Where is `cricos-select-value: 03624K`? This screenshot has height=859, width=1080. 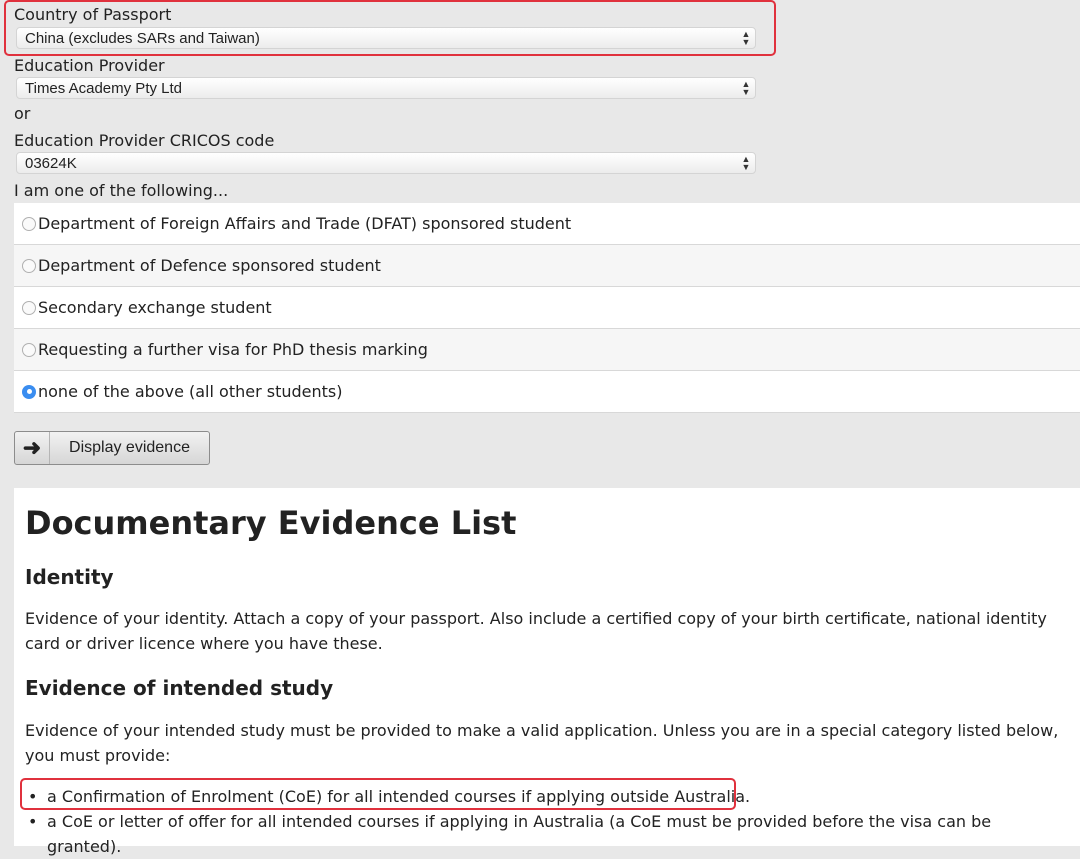
cricos-select-value: 03624K is located at coordinates (51, 163).